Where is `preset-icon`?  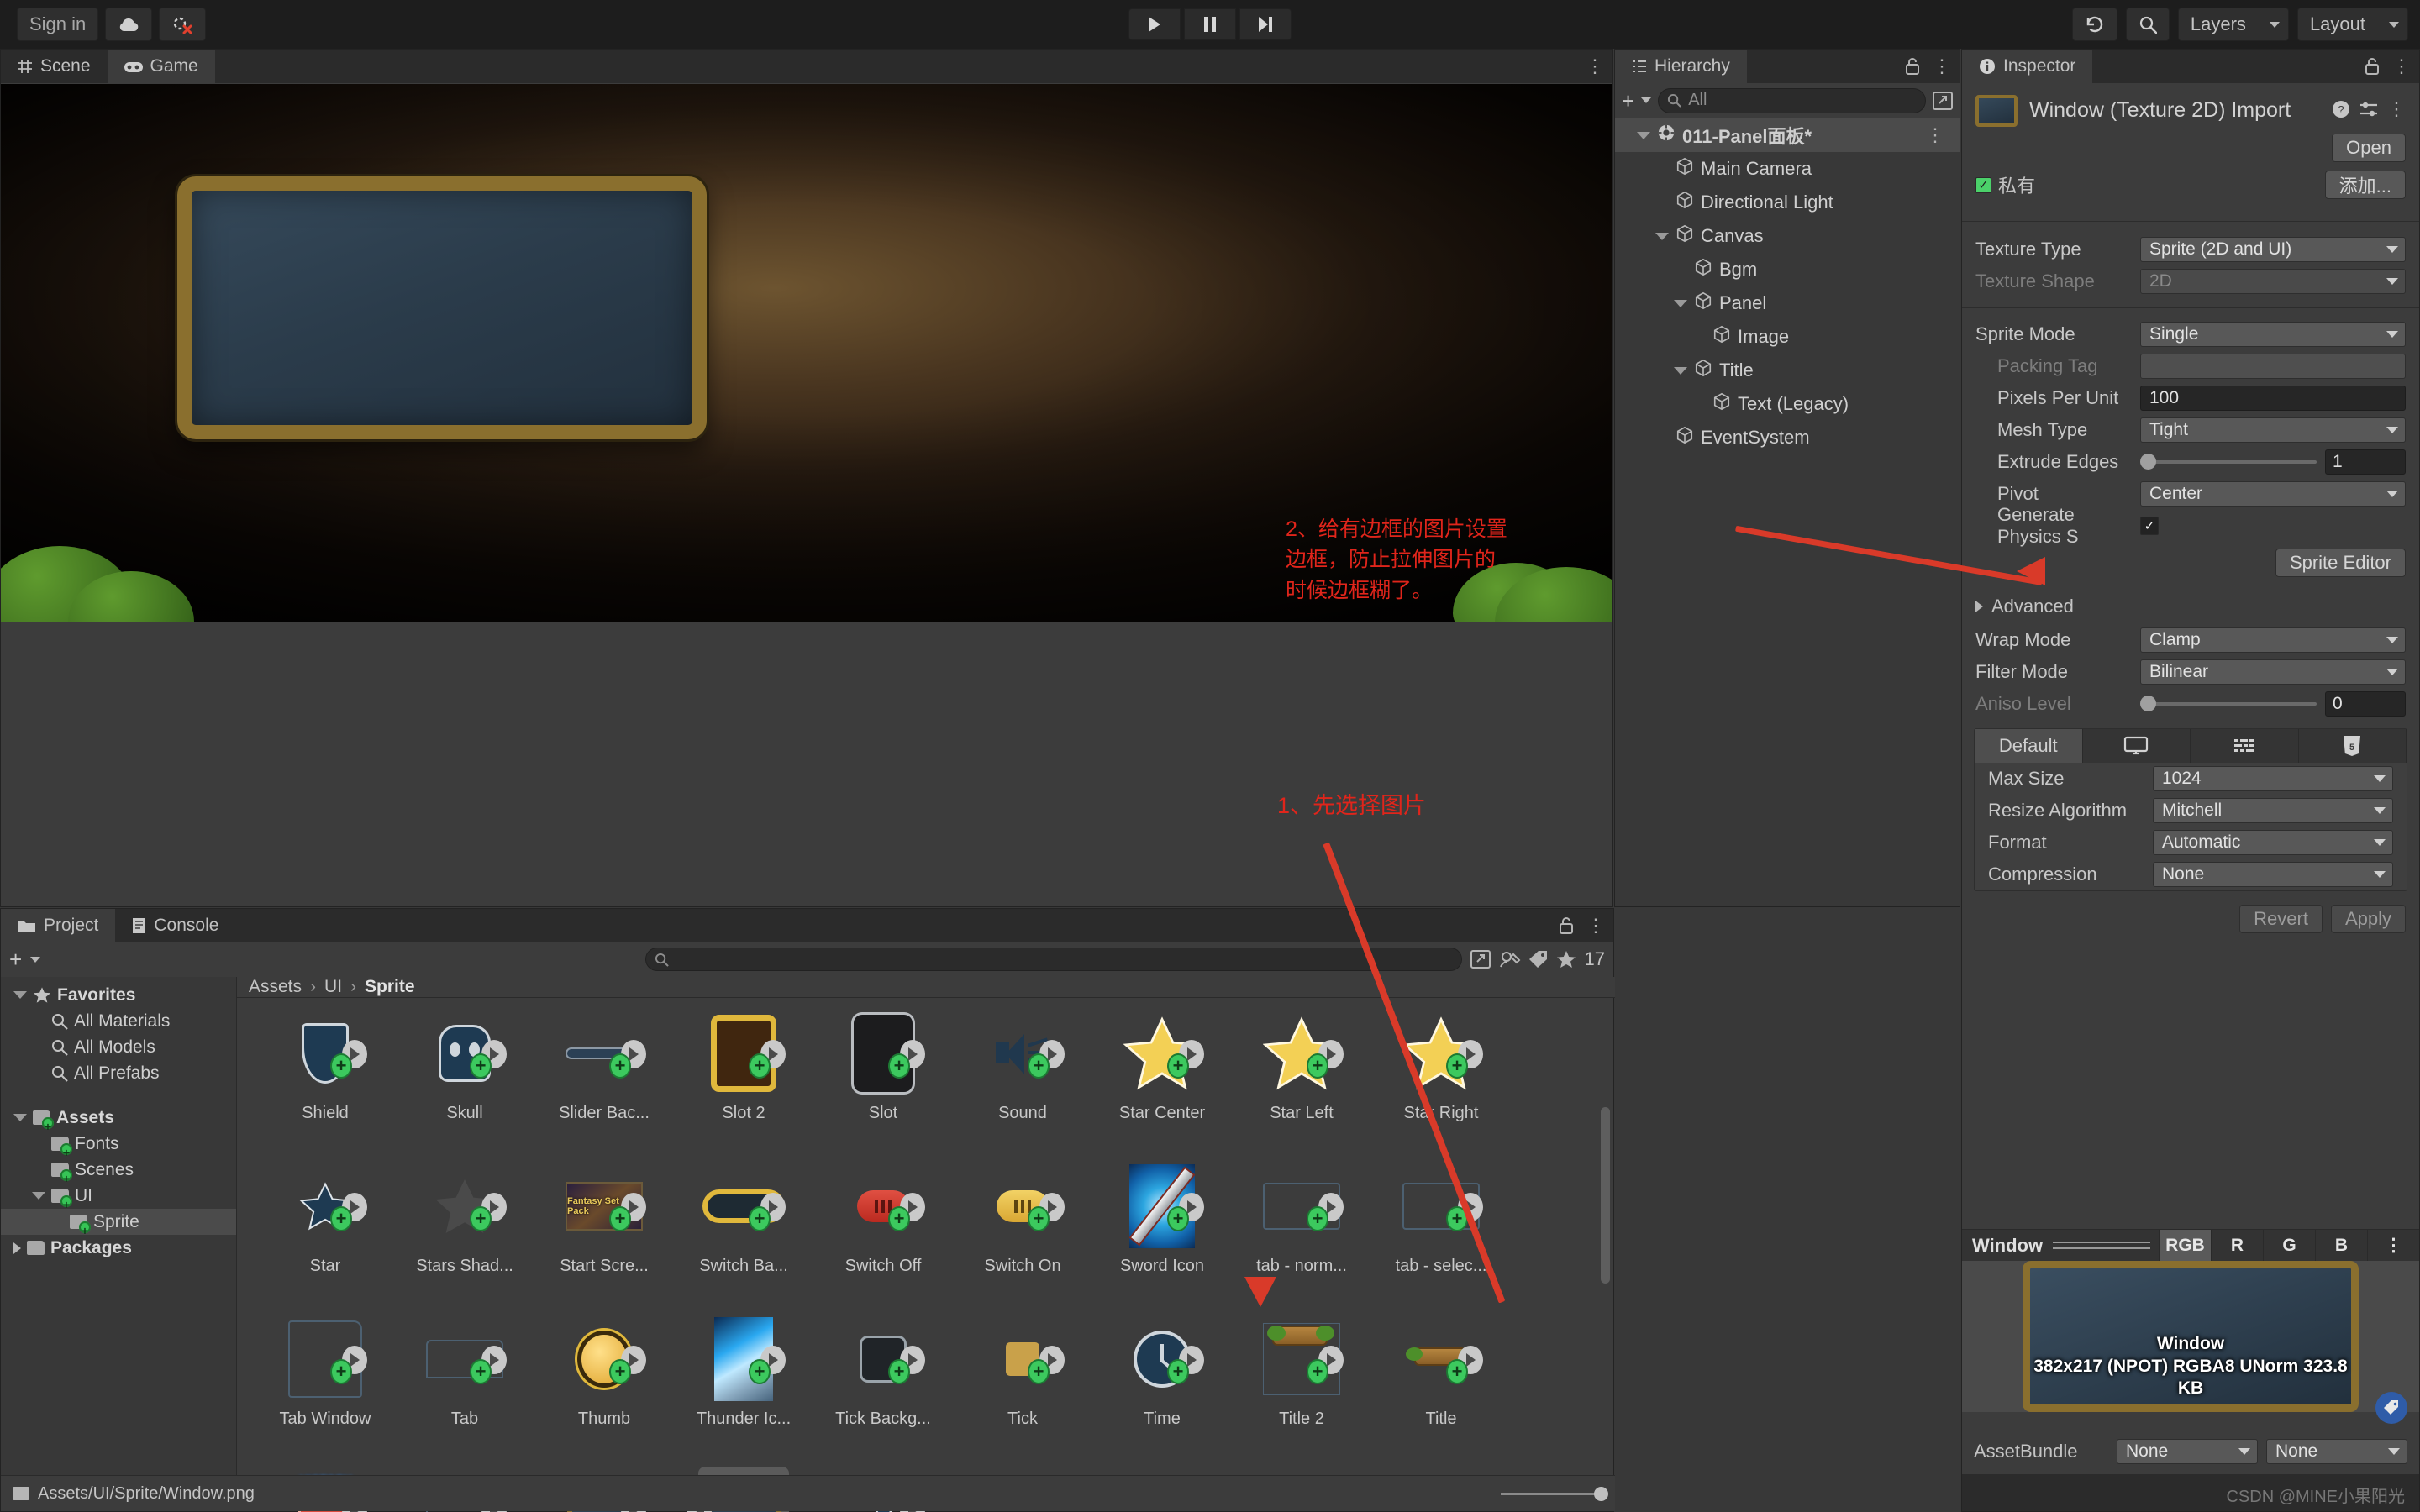 preset-icon is located at coordinates (2369, 109).